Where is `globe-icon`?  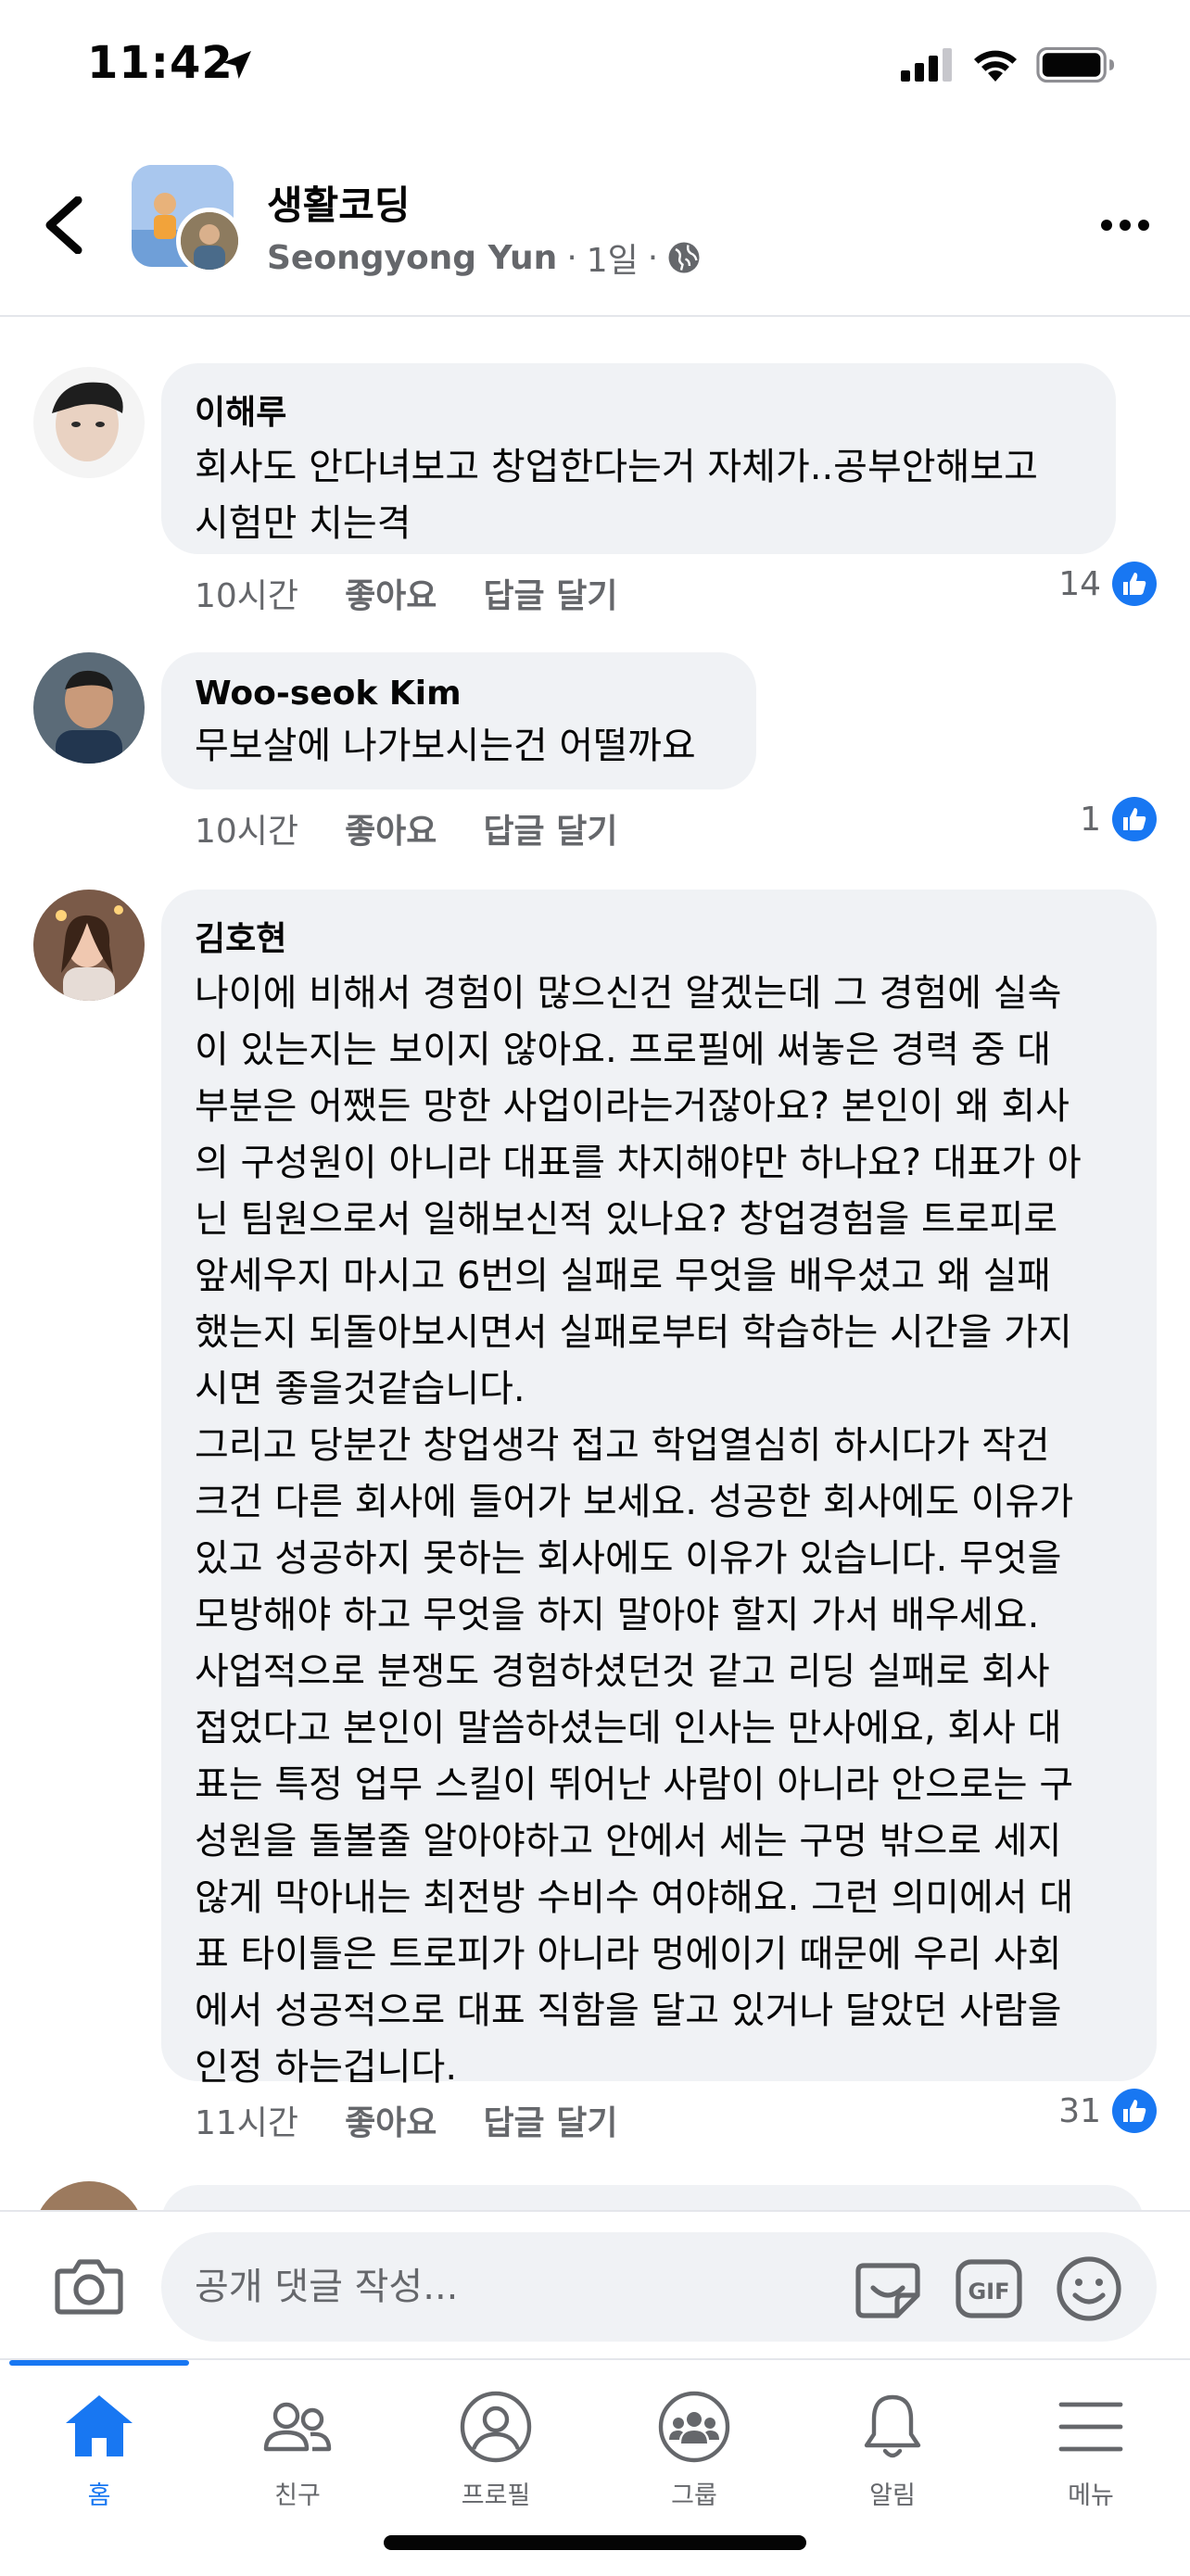 globe-icon is located at coordinates (684, 257).